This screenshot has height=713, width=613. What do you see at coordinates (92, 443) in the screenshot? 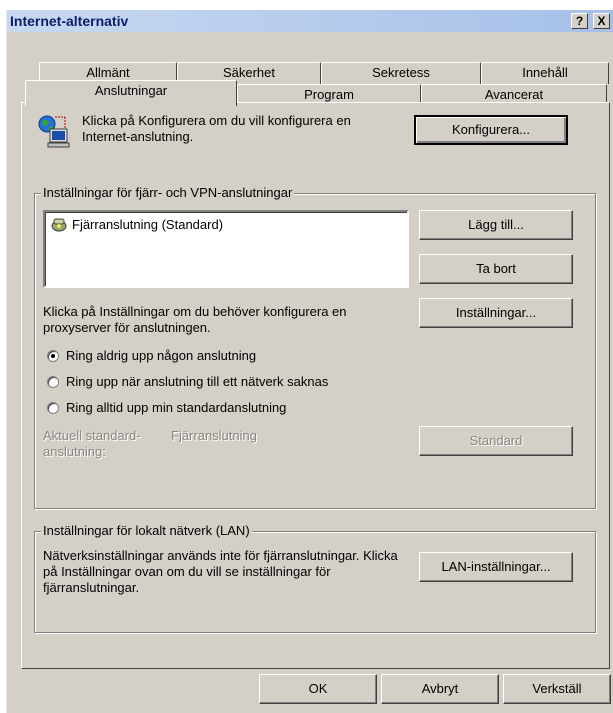
I see `default-connection-label: Aktuell standard-anslutning:` at bounding box center [92, 443].